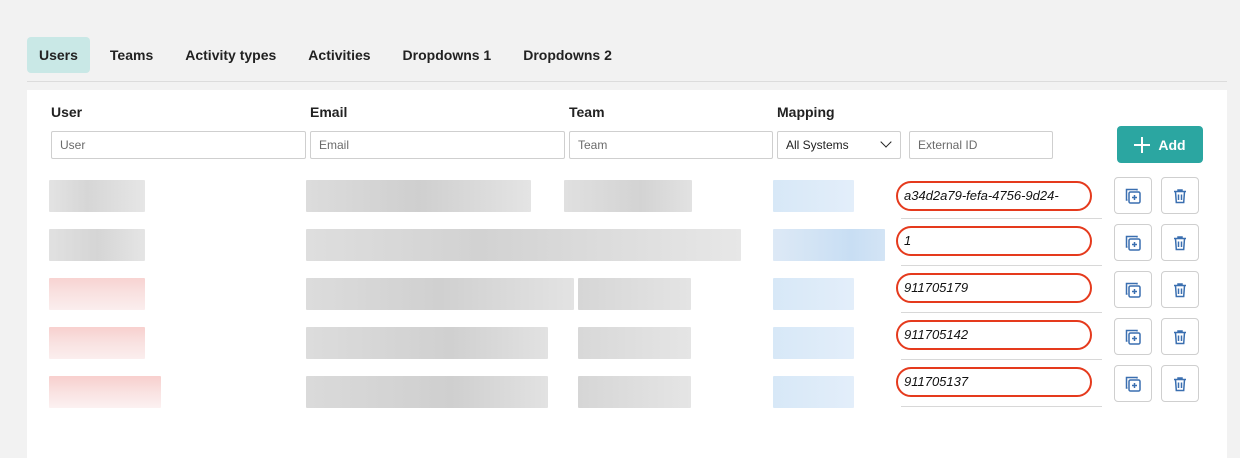 The image size is (1240, 458). Describe the element at coordinates (806, 112) in the screenshot. I see `column-header-mapping: Mapping` at that location.